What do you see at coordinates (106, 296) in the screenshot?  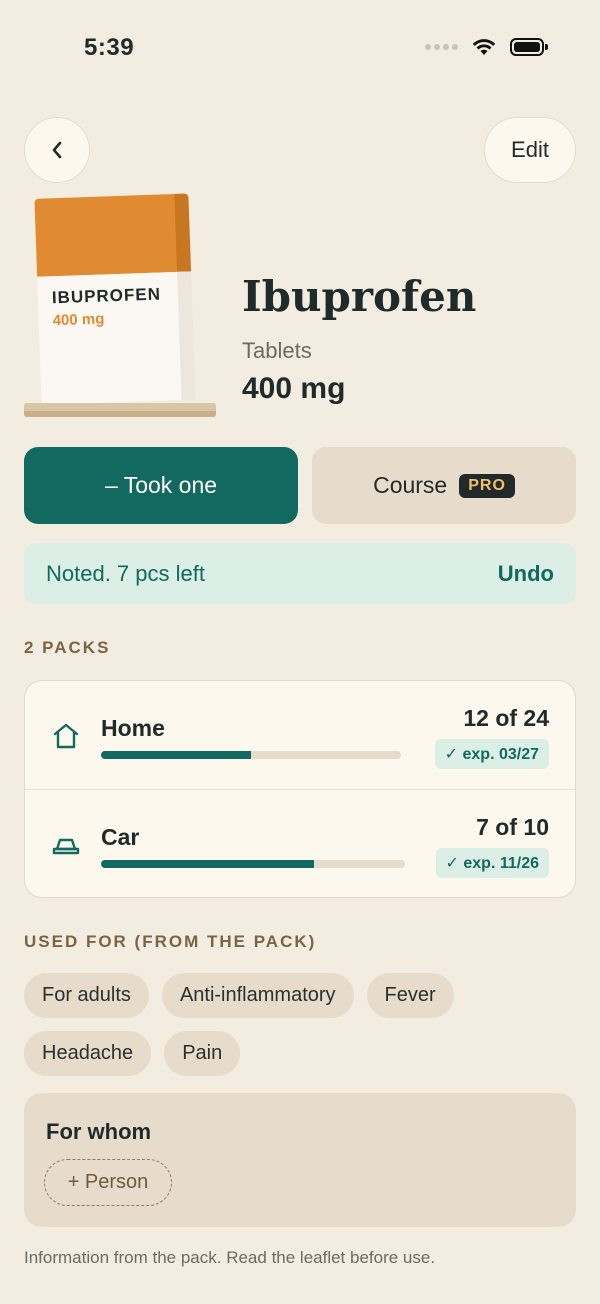 I see `box-label-name: IBUPROFEN` at bounding box center [106, 296].